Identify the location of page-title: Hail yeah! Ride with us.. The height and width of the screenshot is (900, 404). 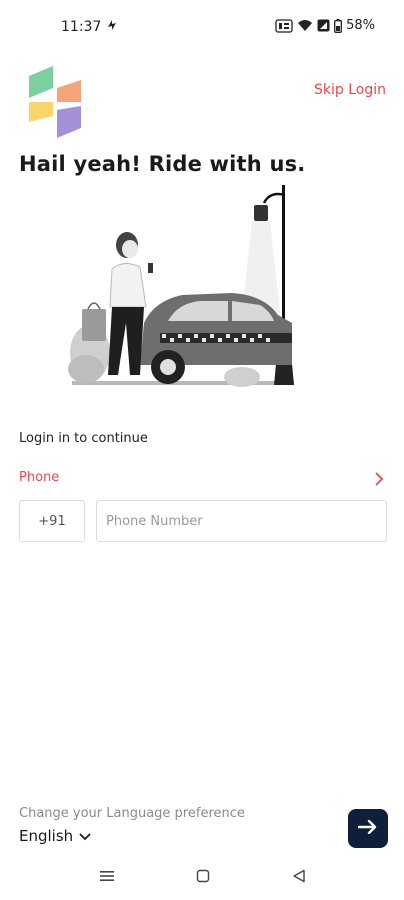
(162, 164).